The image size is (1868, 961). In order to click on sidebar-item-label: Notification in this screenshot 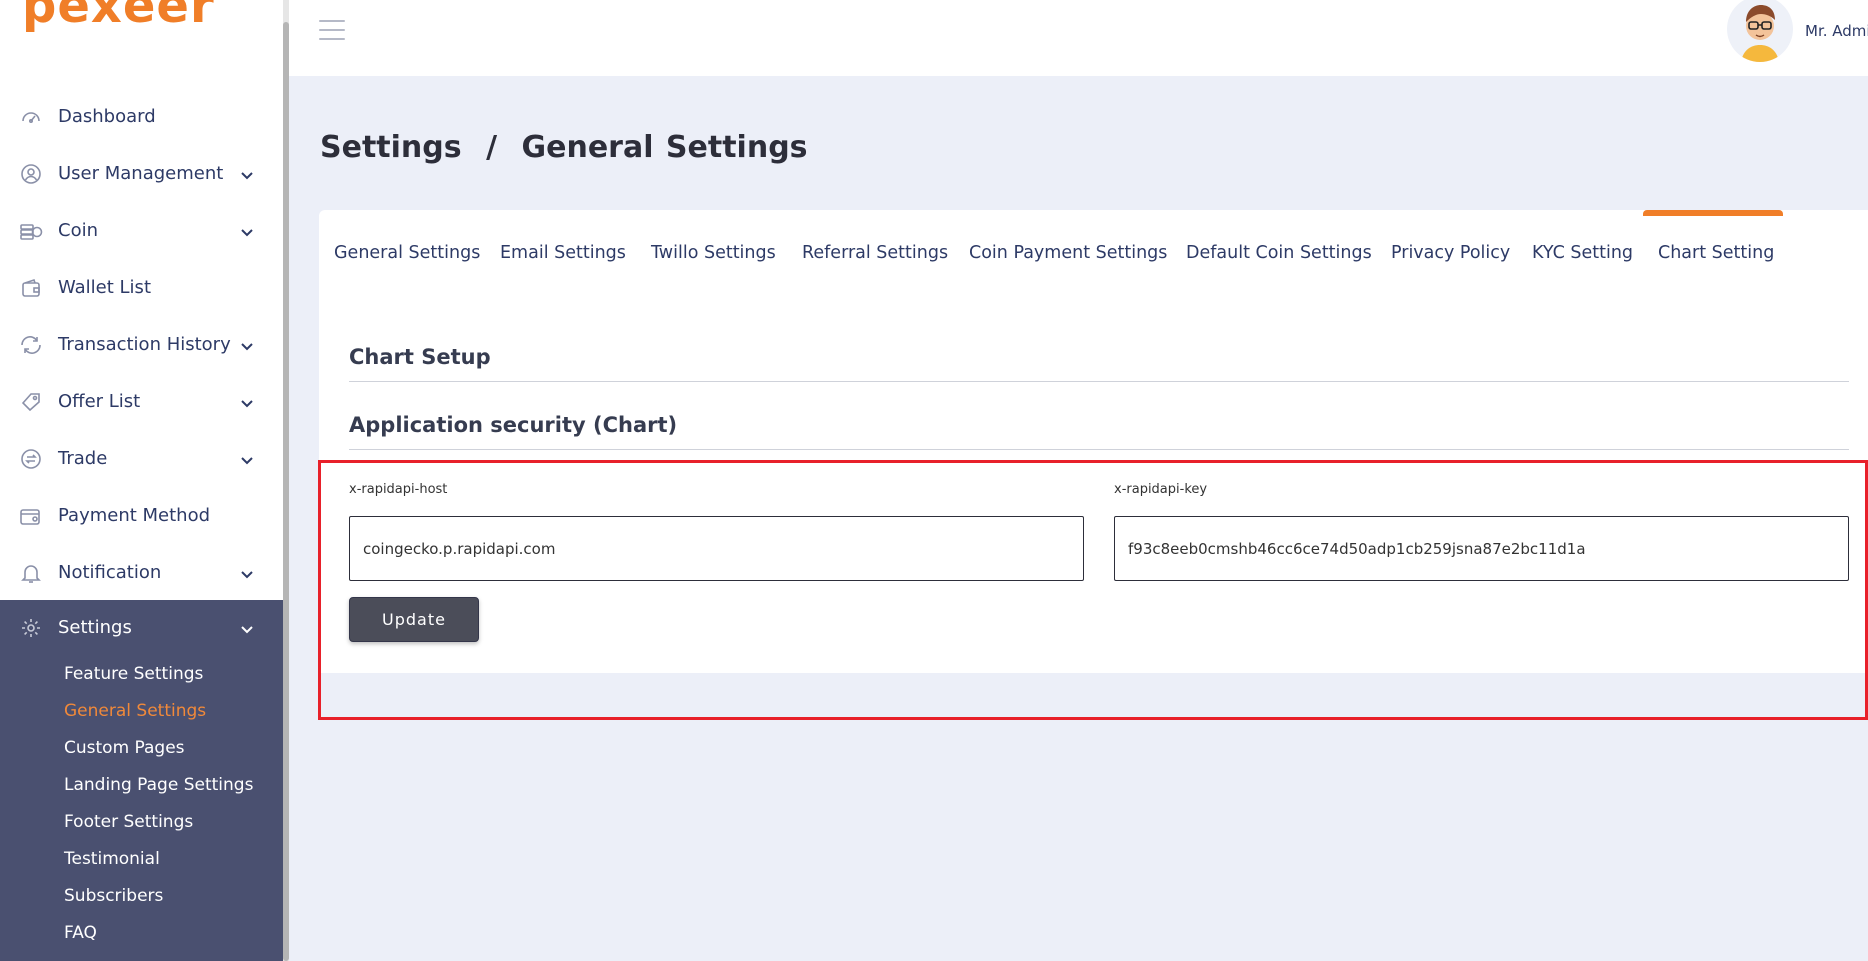, I will do `click(110, 572)`.